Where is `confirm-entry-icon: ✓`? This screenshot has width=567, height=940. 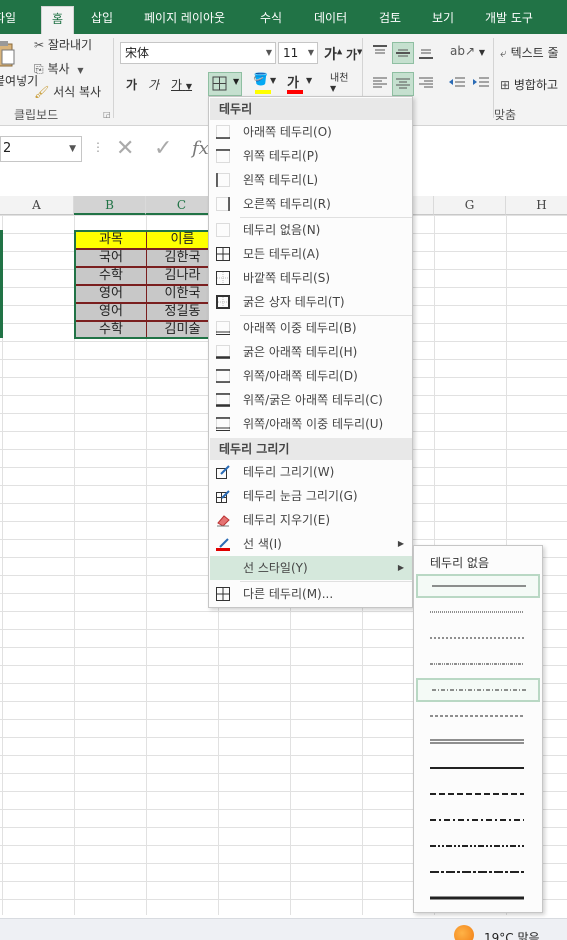 confirm-entry-icon: ✓ is located at coordinates (163, 148).